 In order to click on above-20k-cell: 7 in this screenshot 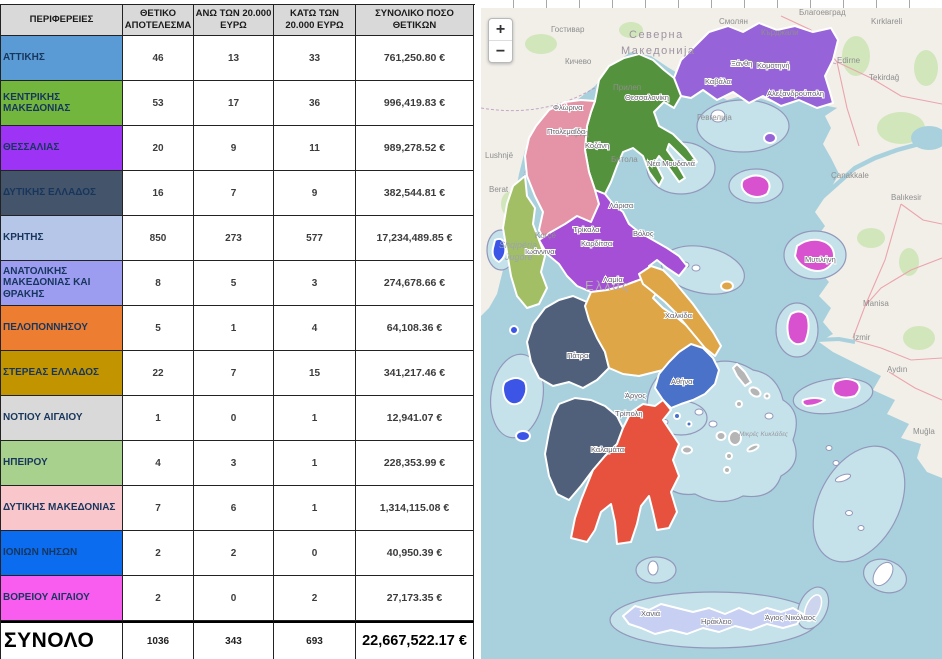, I will do `click(234, 193)`.